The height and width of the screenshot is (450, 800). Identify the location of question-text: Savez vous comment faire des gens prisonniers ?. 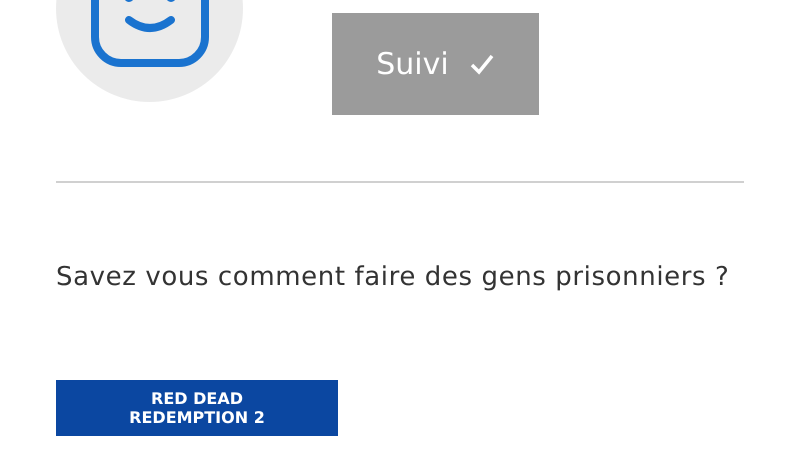
(393, 277).